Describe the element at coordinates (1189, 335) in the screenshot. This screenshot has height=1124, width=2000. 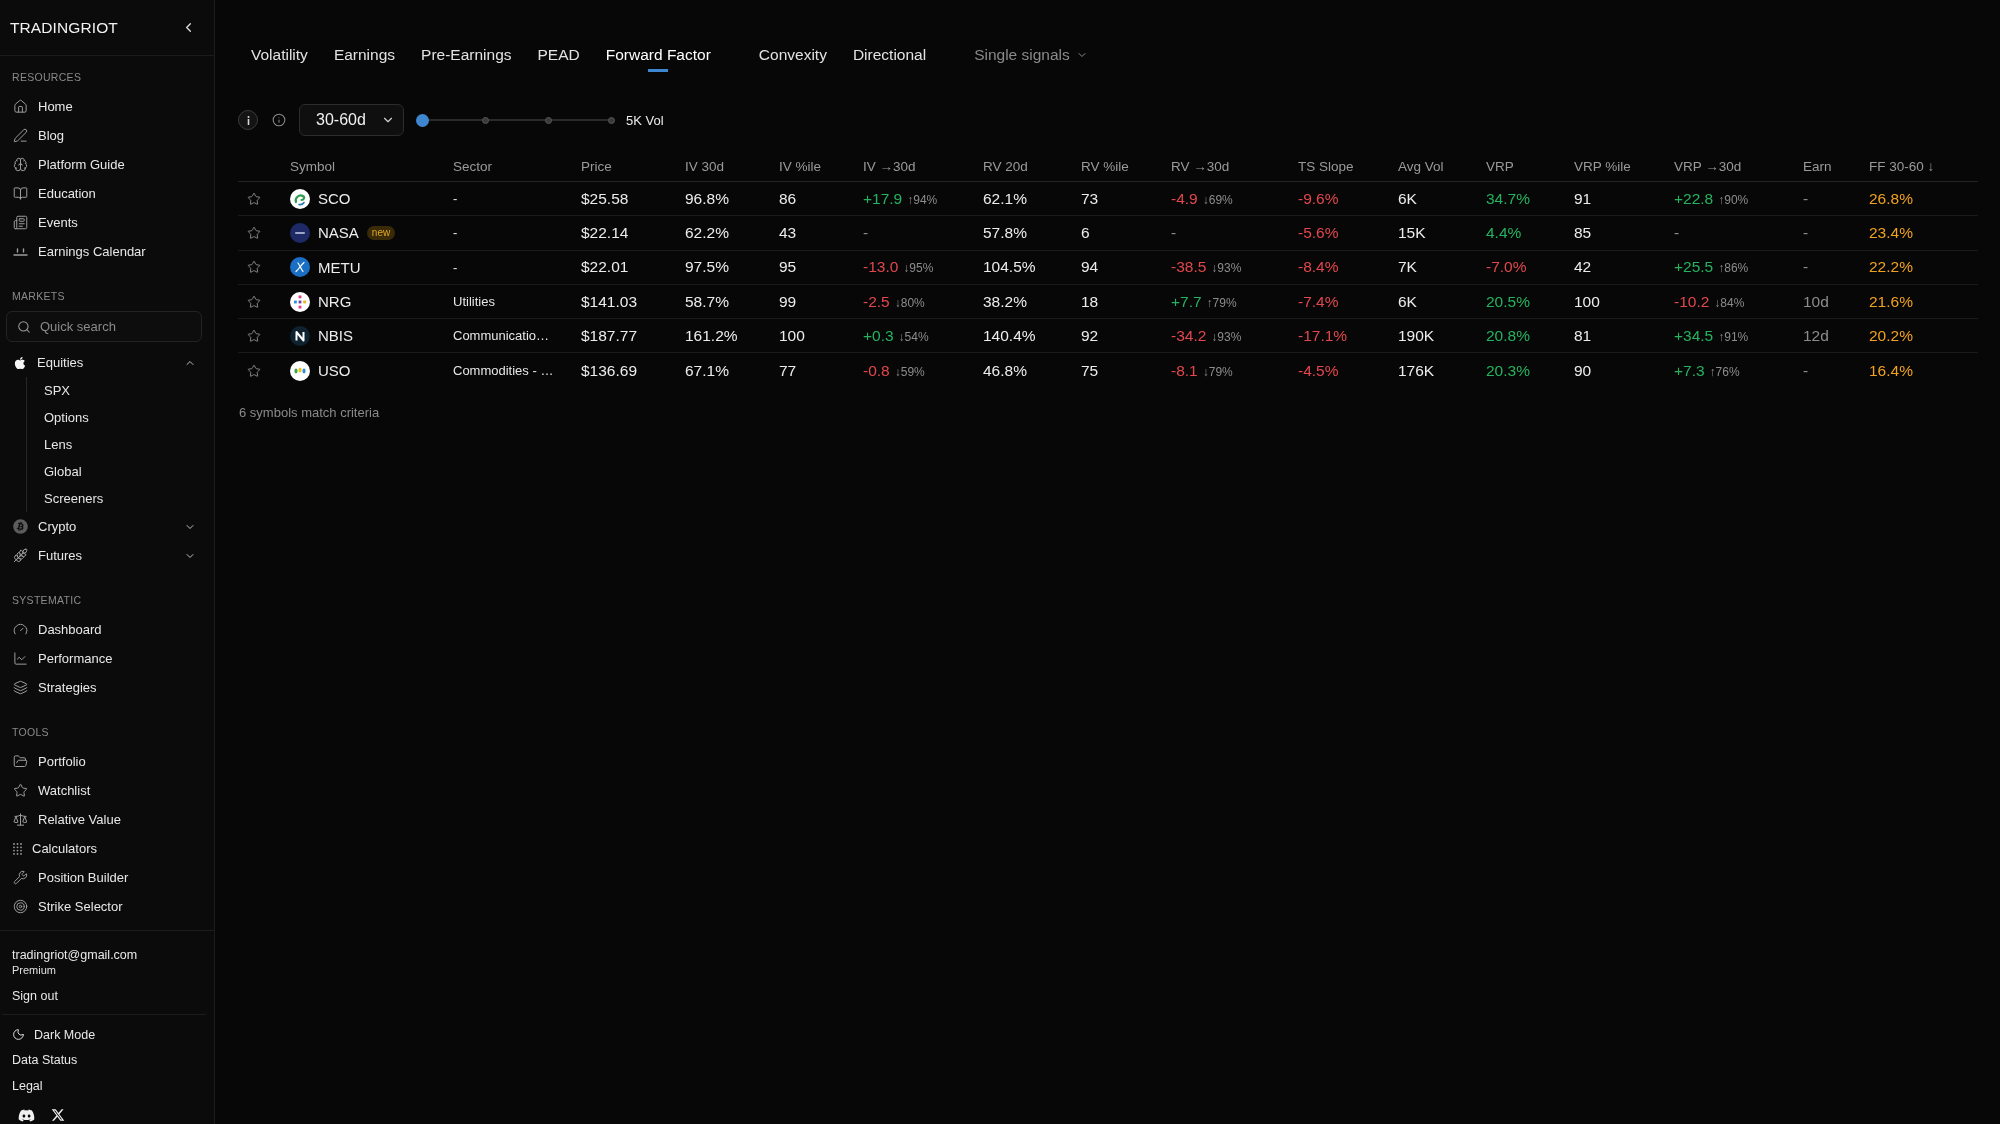
I see `metric-value: -34.2` at that location.